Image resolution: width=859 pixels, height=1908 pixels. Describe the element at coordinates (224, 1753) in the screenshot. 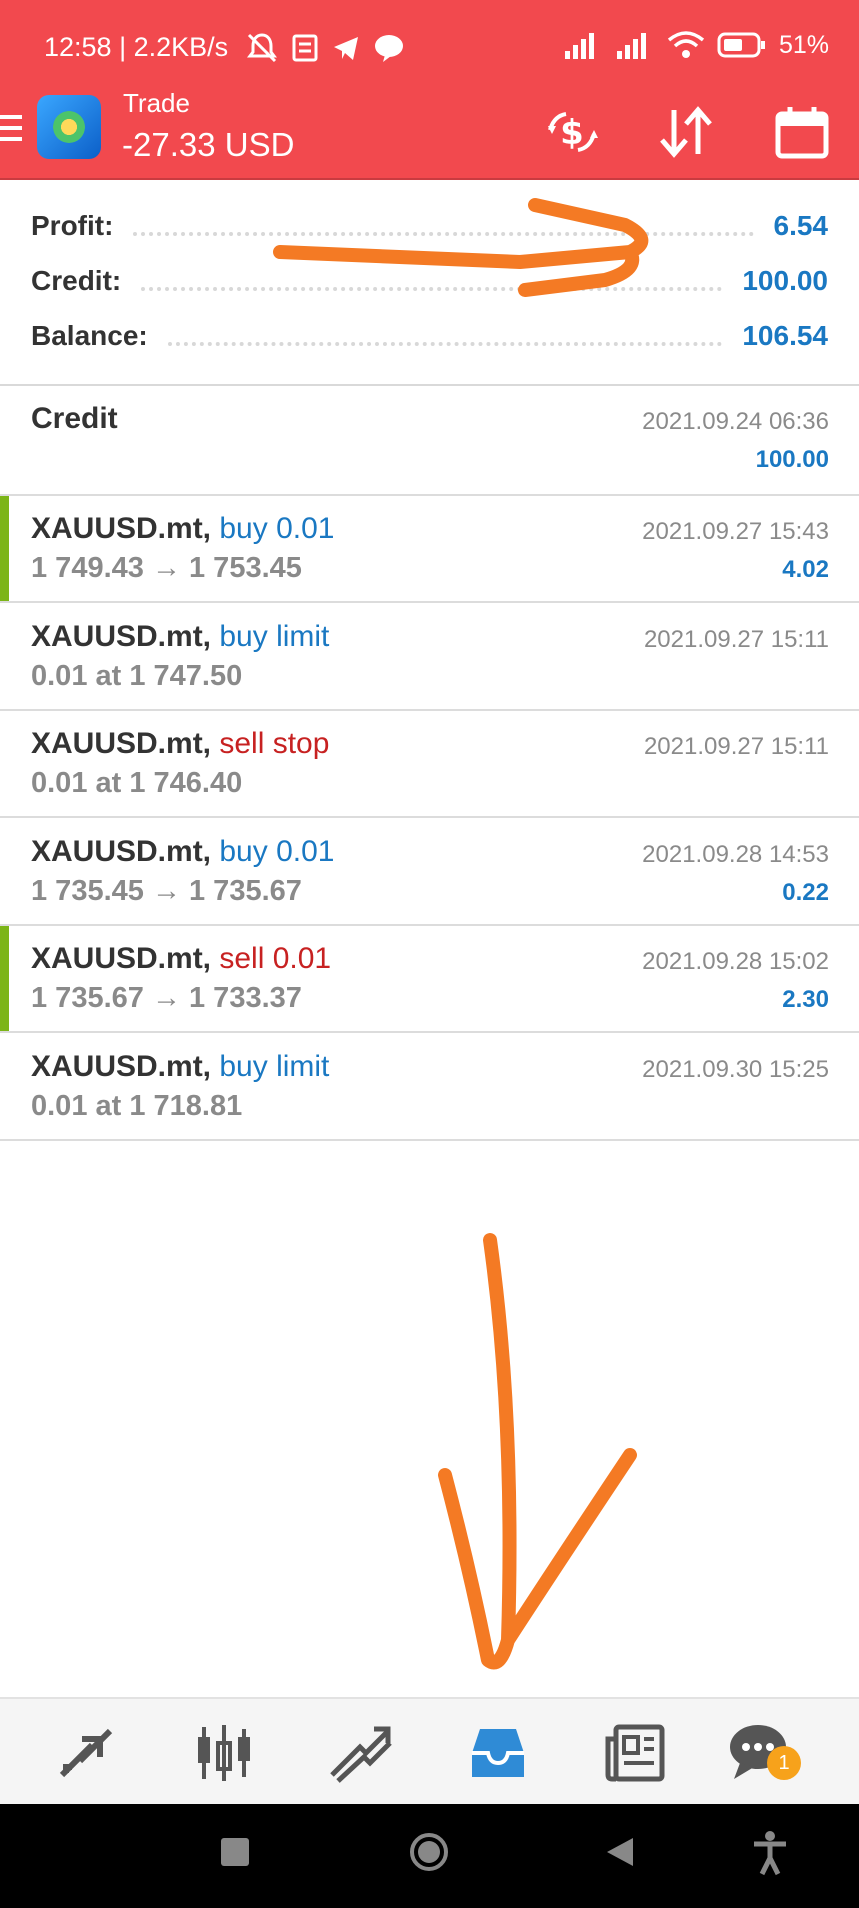

I see `chart-icon` at that location.